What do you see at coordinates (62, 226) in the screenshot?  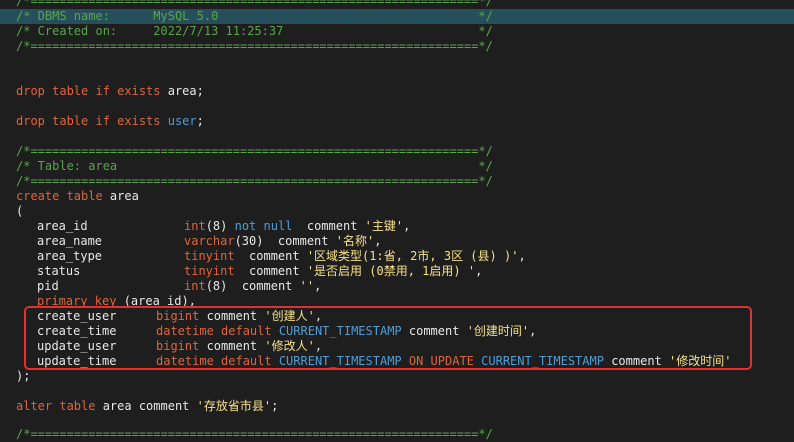 I see `column-name: area_id` at bounding box center [62, 226].